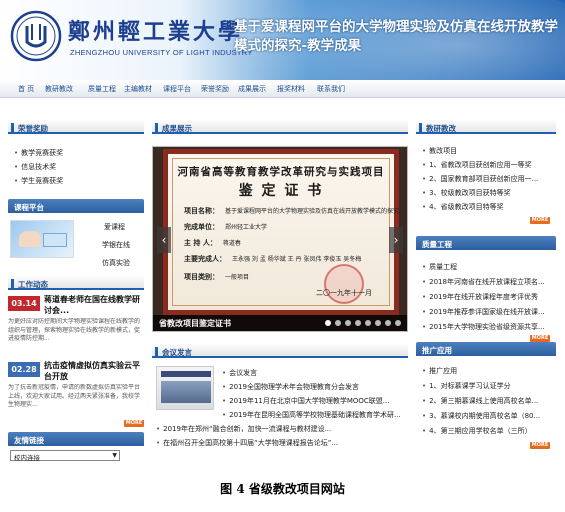 The height and width of the screenshot is (512, 565). Describe the element at coordinates (487, 371) in the screenshot. I see `application-item: • 推广应用` at that location.